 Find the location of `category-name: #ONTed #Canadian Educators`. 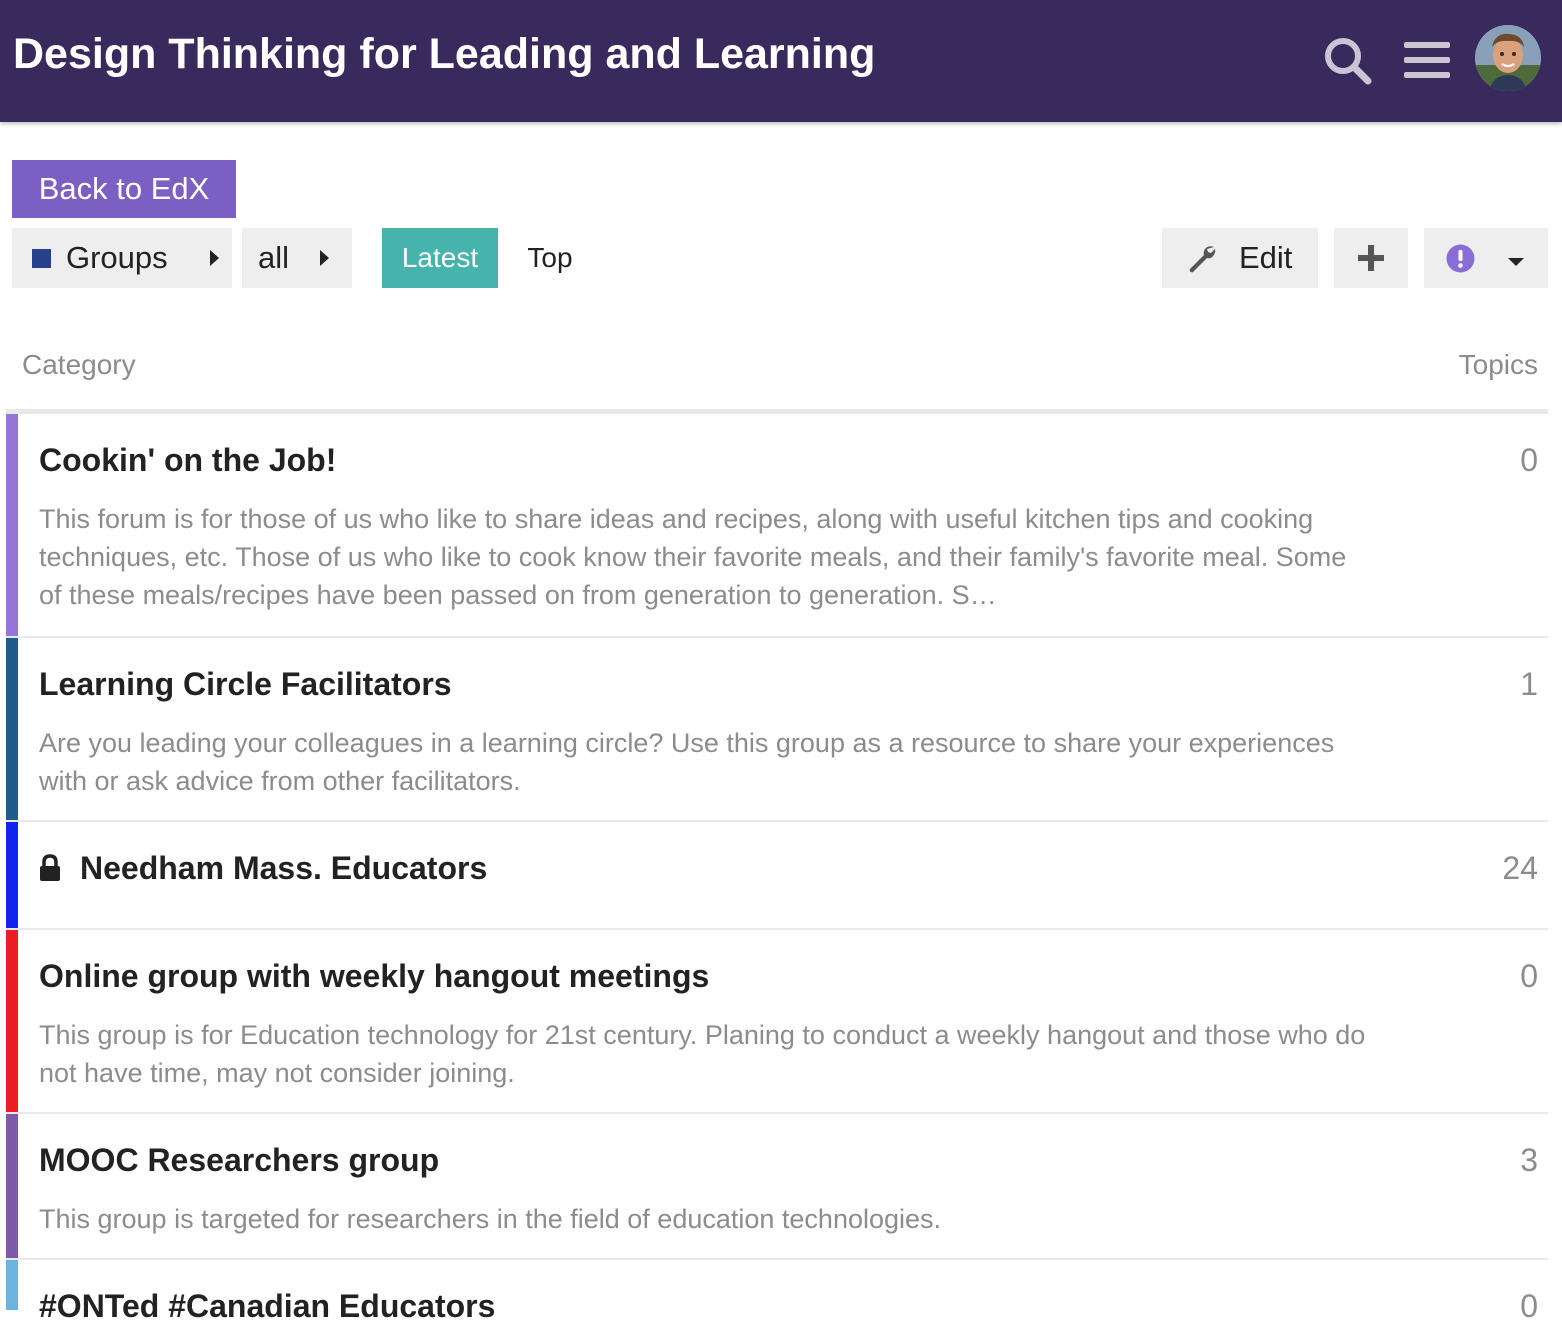

category-name: #ONTed #Canadian Educators is located at coordinates (267, 1306).